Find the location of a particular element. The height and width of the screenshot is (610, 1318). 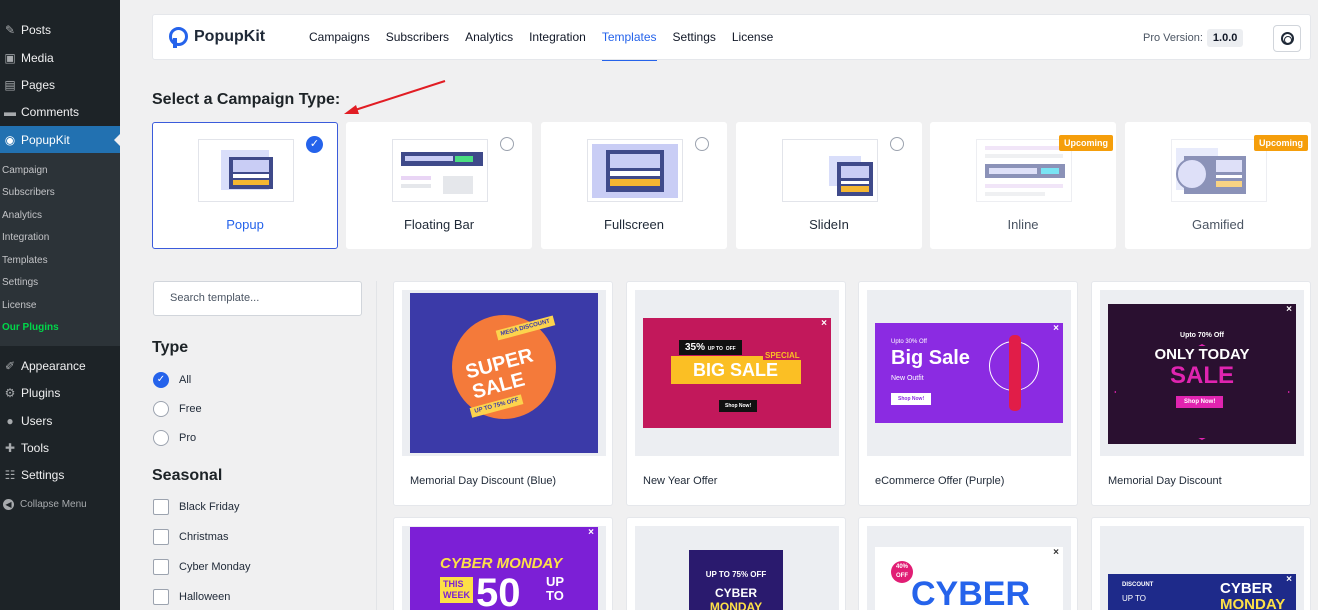

template-card: × 40% OFF CYBER is located at coordinates (968, 563).